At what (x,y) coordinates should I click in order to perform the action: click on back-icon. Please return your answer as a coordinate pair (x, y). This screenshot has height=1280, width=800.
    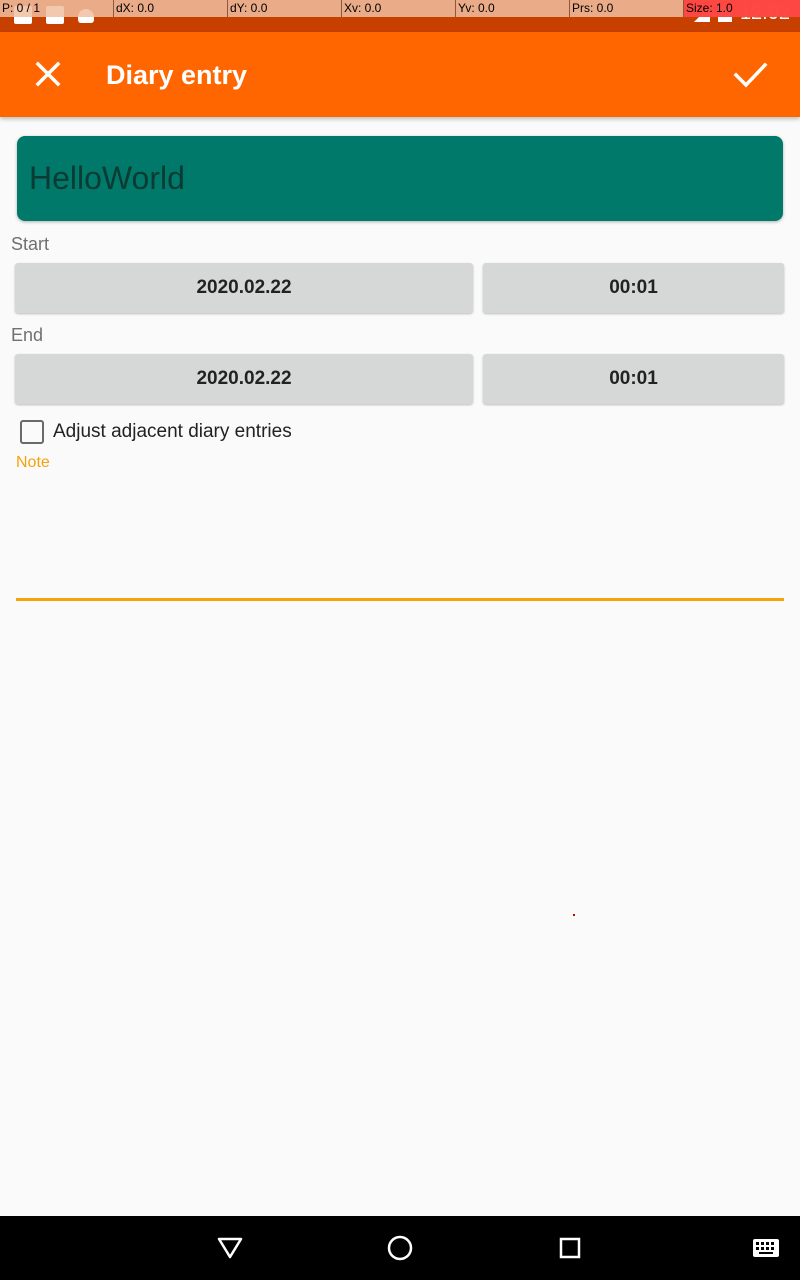
    Looking at the image, I should click on (230, 1248).